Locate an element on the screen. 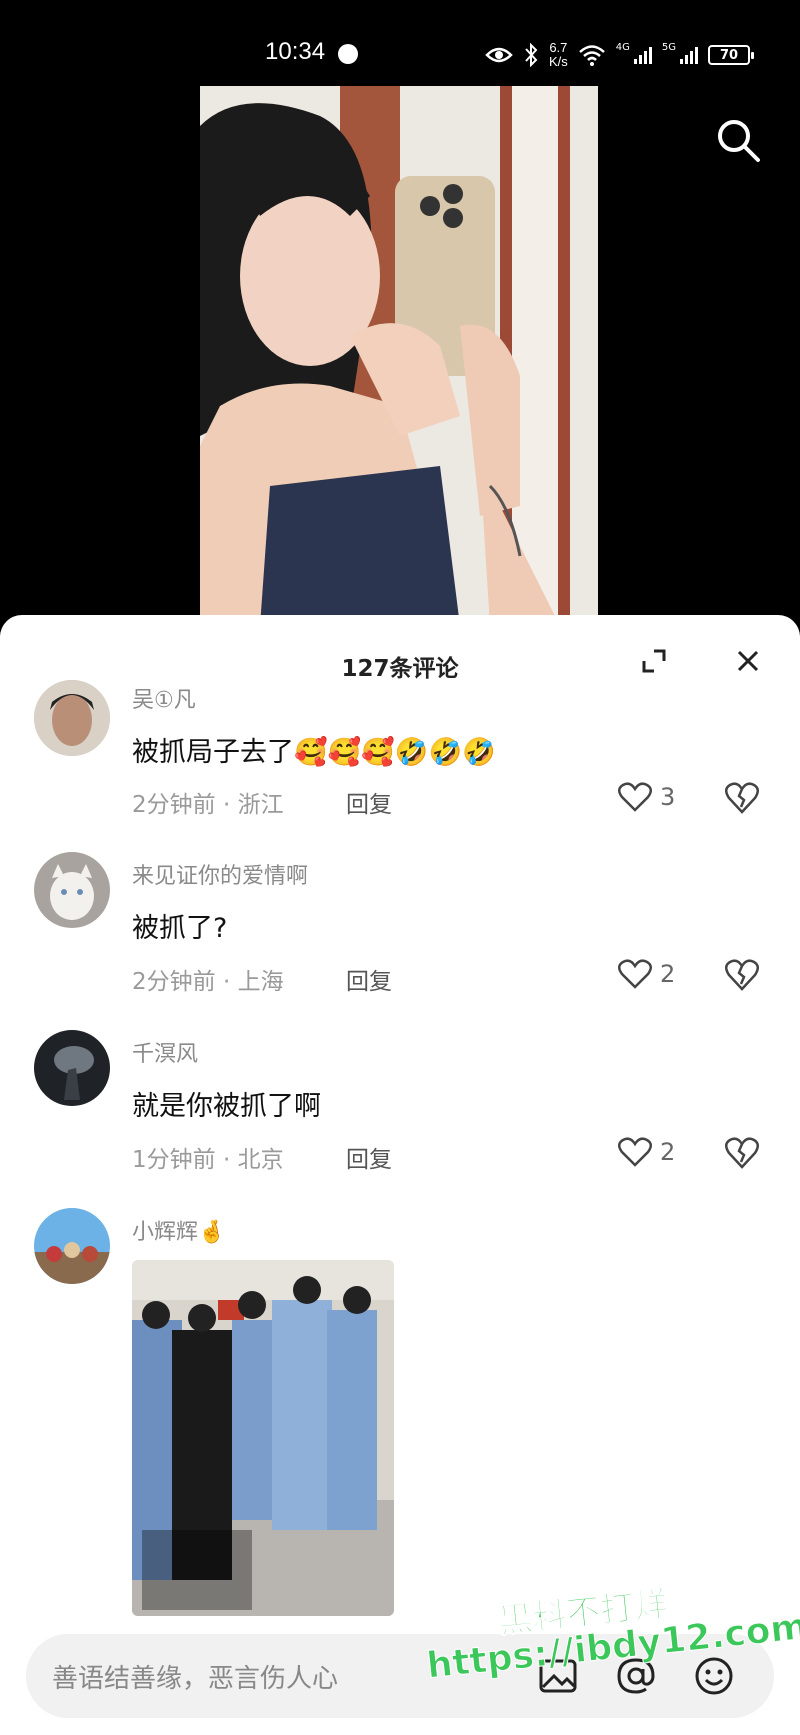 This screenshot has height=1735, width=800. comment-text: 被抓局子去了🥰🥰🥰🤣🤣🤣 is located at coordinates (314, 752).